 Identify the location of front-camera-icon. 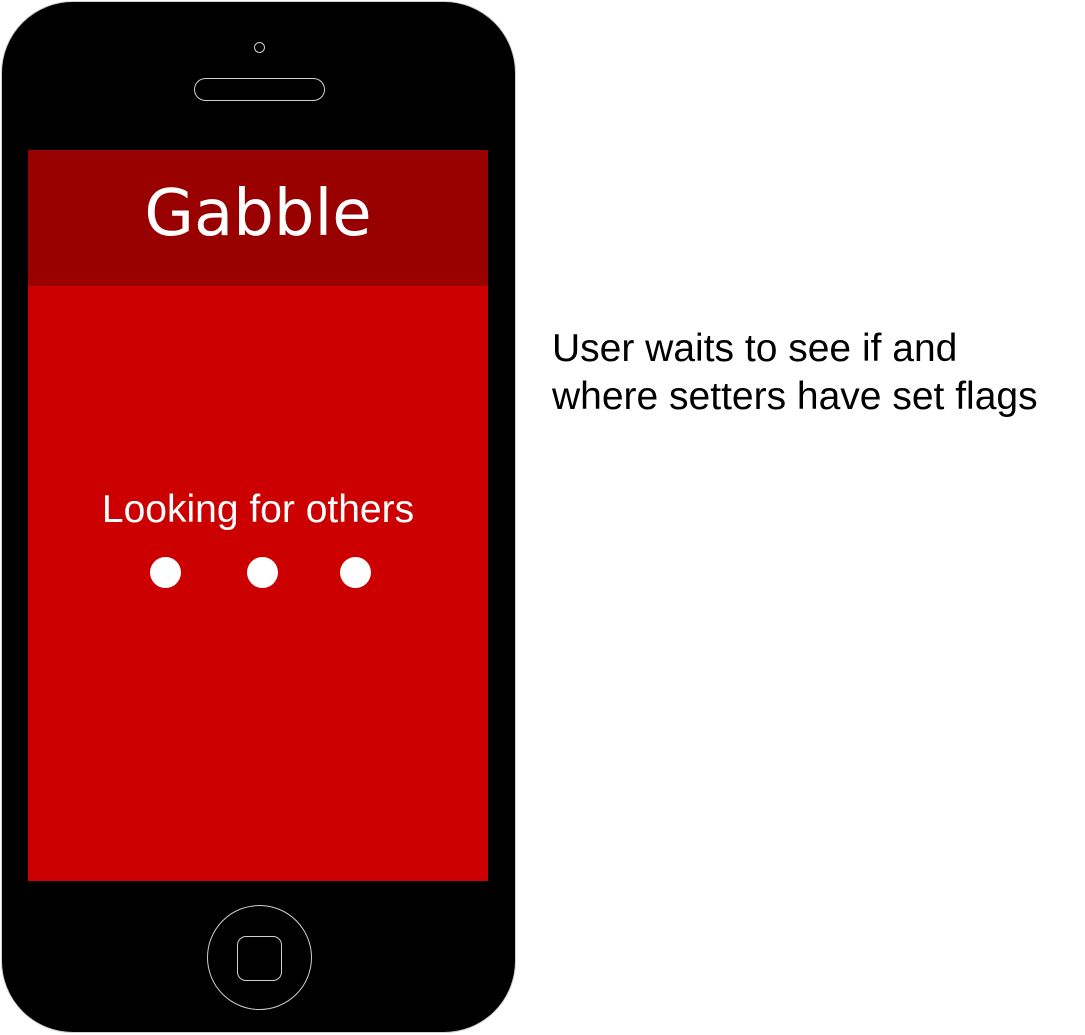
(259, 47).